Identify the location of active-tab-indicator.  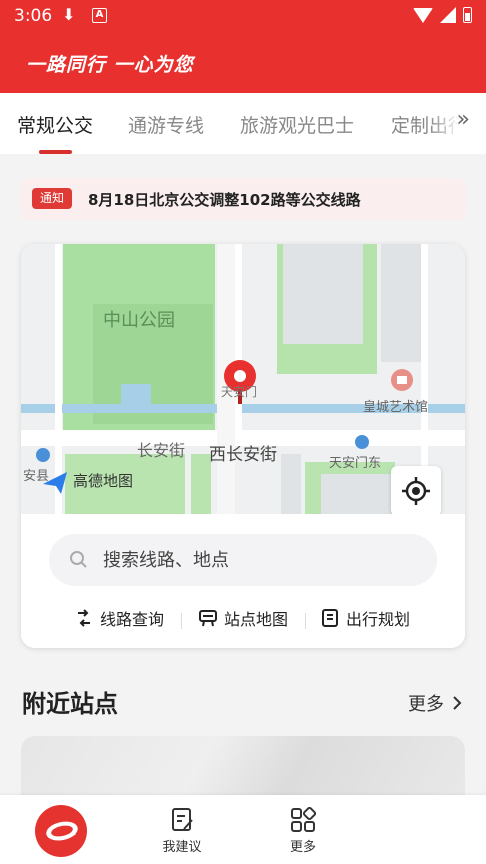
(55, 152).